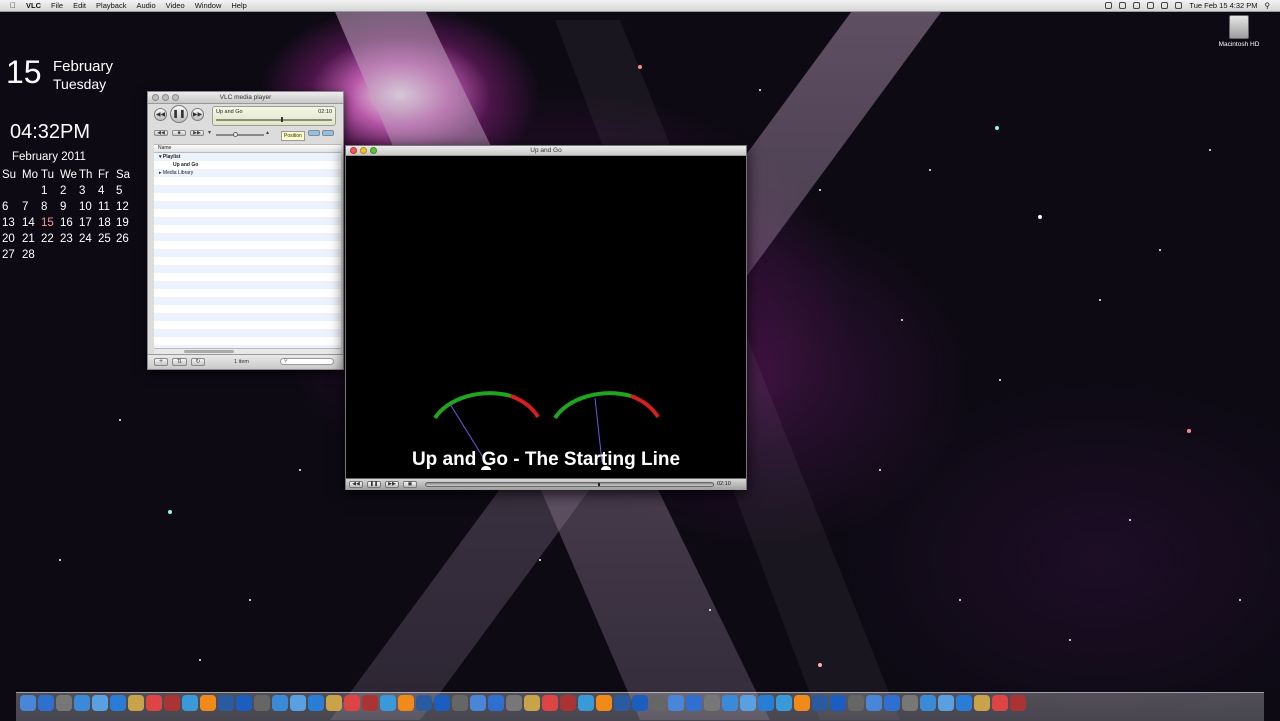 The width and height of the screenshot is (1280, 721). I want to click on playlist-group-row: ▾ Playlist, so click(247, 157).